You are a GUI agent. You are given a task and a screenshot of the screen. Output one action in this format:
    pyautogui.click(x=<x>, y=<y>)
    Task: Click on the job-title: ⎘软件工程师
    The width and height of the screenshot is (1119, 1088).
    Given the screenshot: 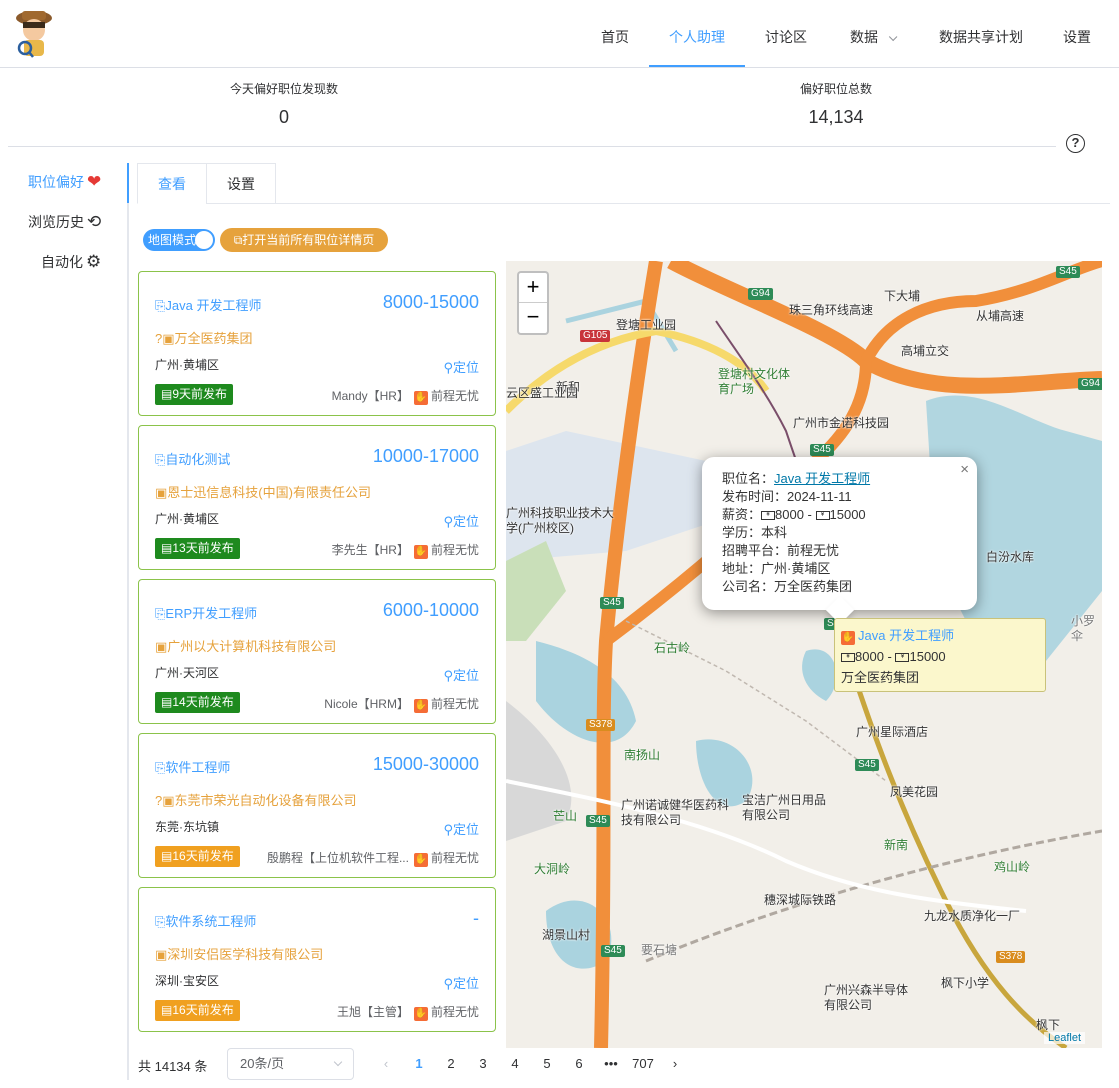 What is the action you would take?
    pyautogui.click(x=192, y=766)
    